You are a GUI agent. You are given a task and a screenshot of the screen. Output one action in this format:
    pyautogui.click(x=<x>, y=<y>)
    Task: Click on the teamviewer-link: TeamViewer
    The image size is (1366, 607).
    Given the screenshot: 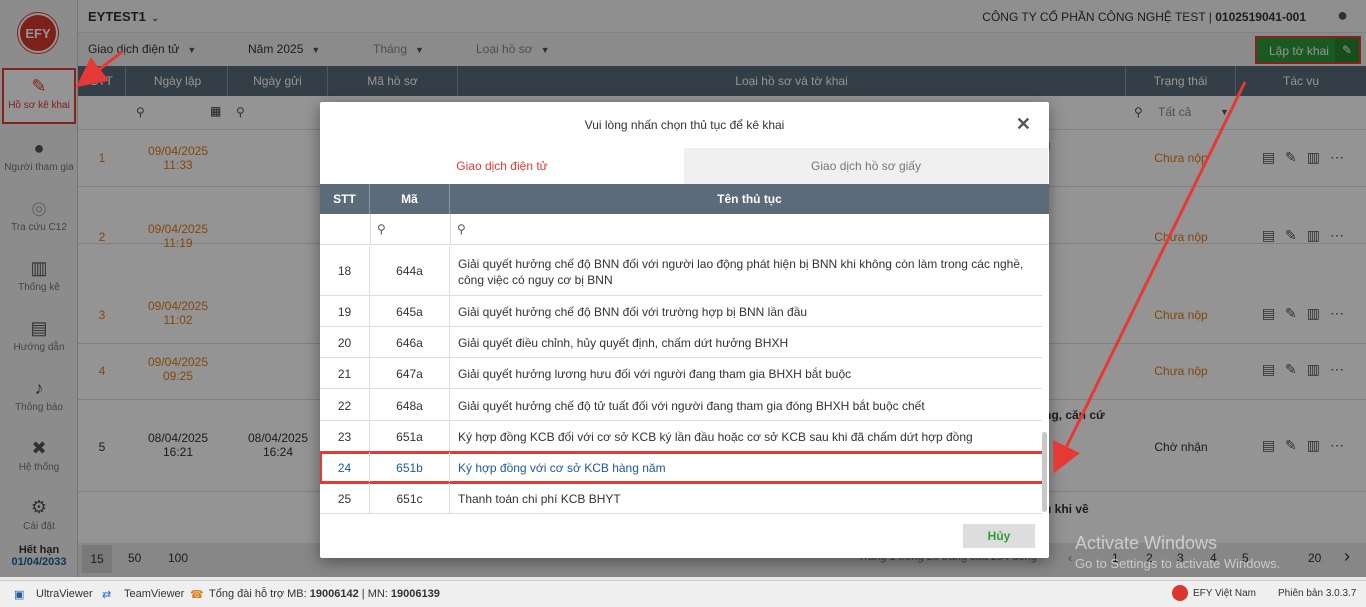 What is the action you would take?
    pyautogui.click(x=154, y=594)
    